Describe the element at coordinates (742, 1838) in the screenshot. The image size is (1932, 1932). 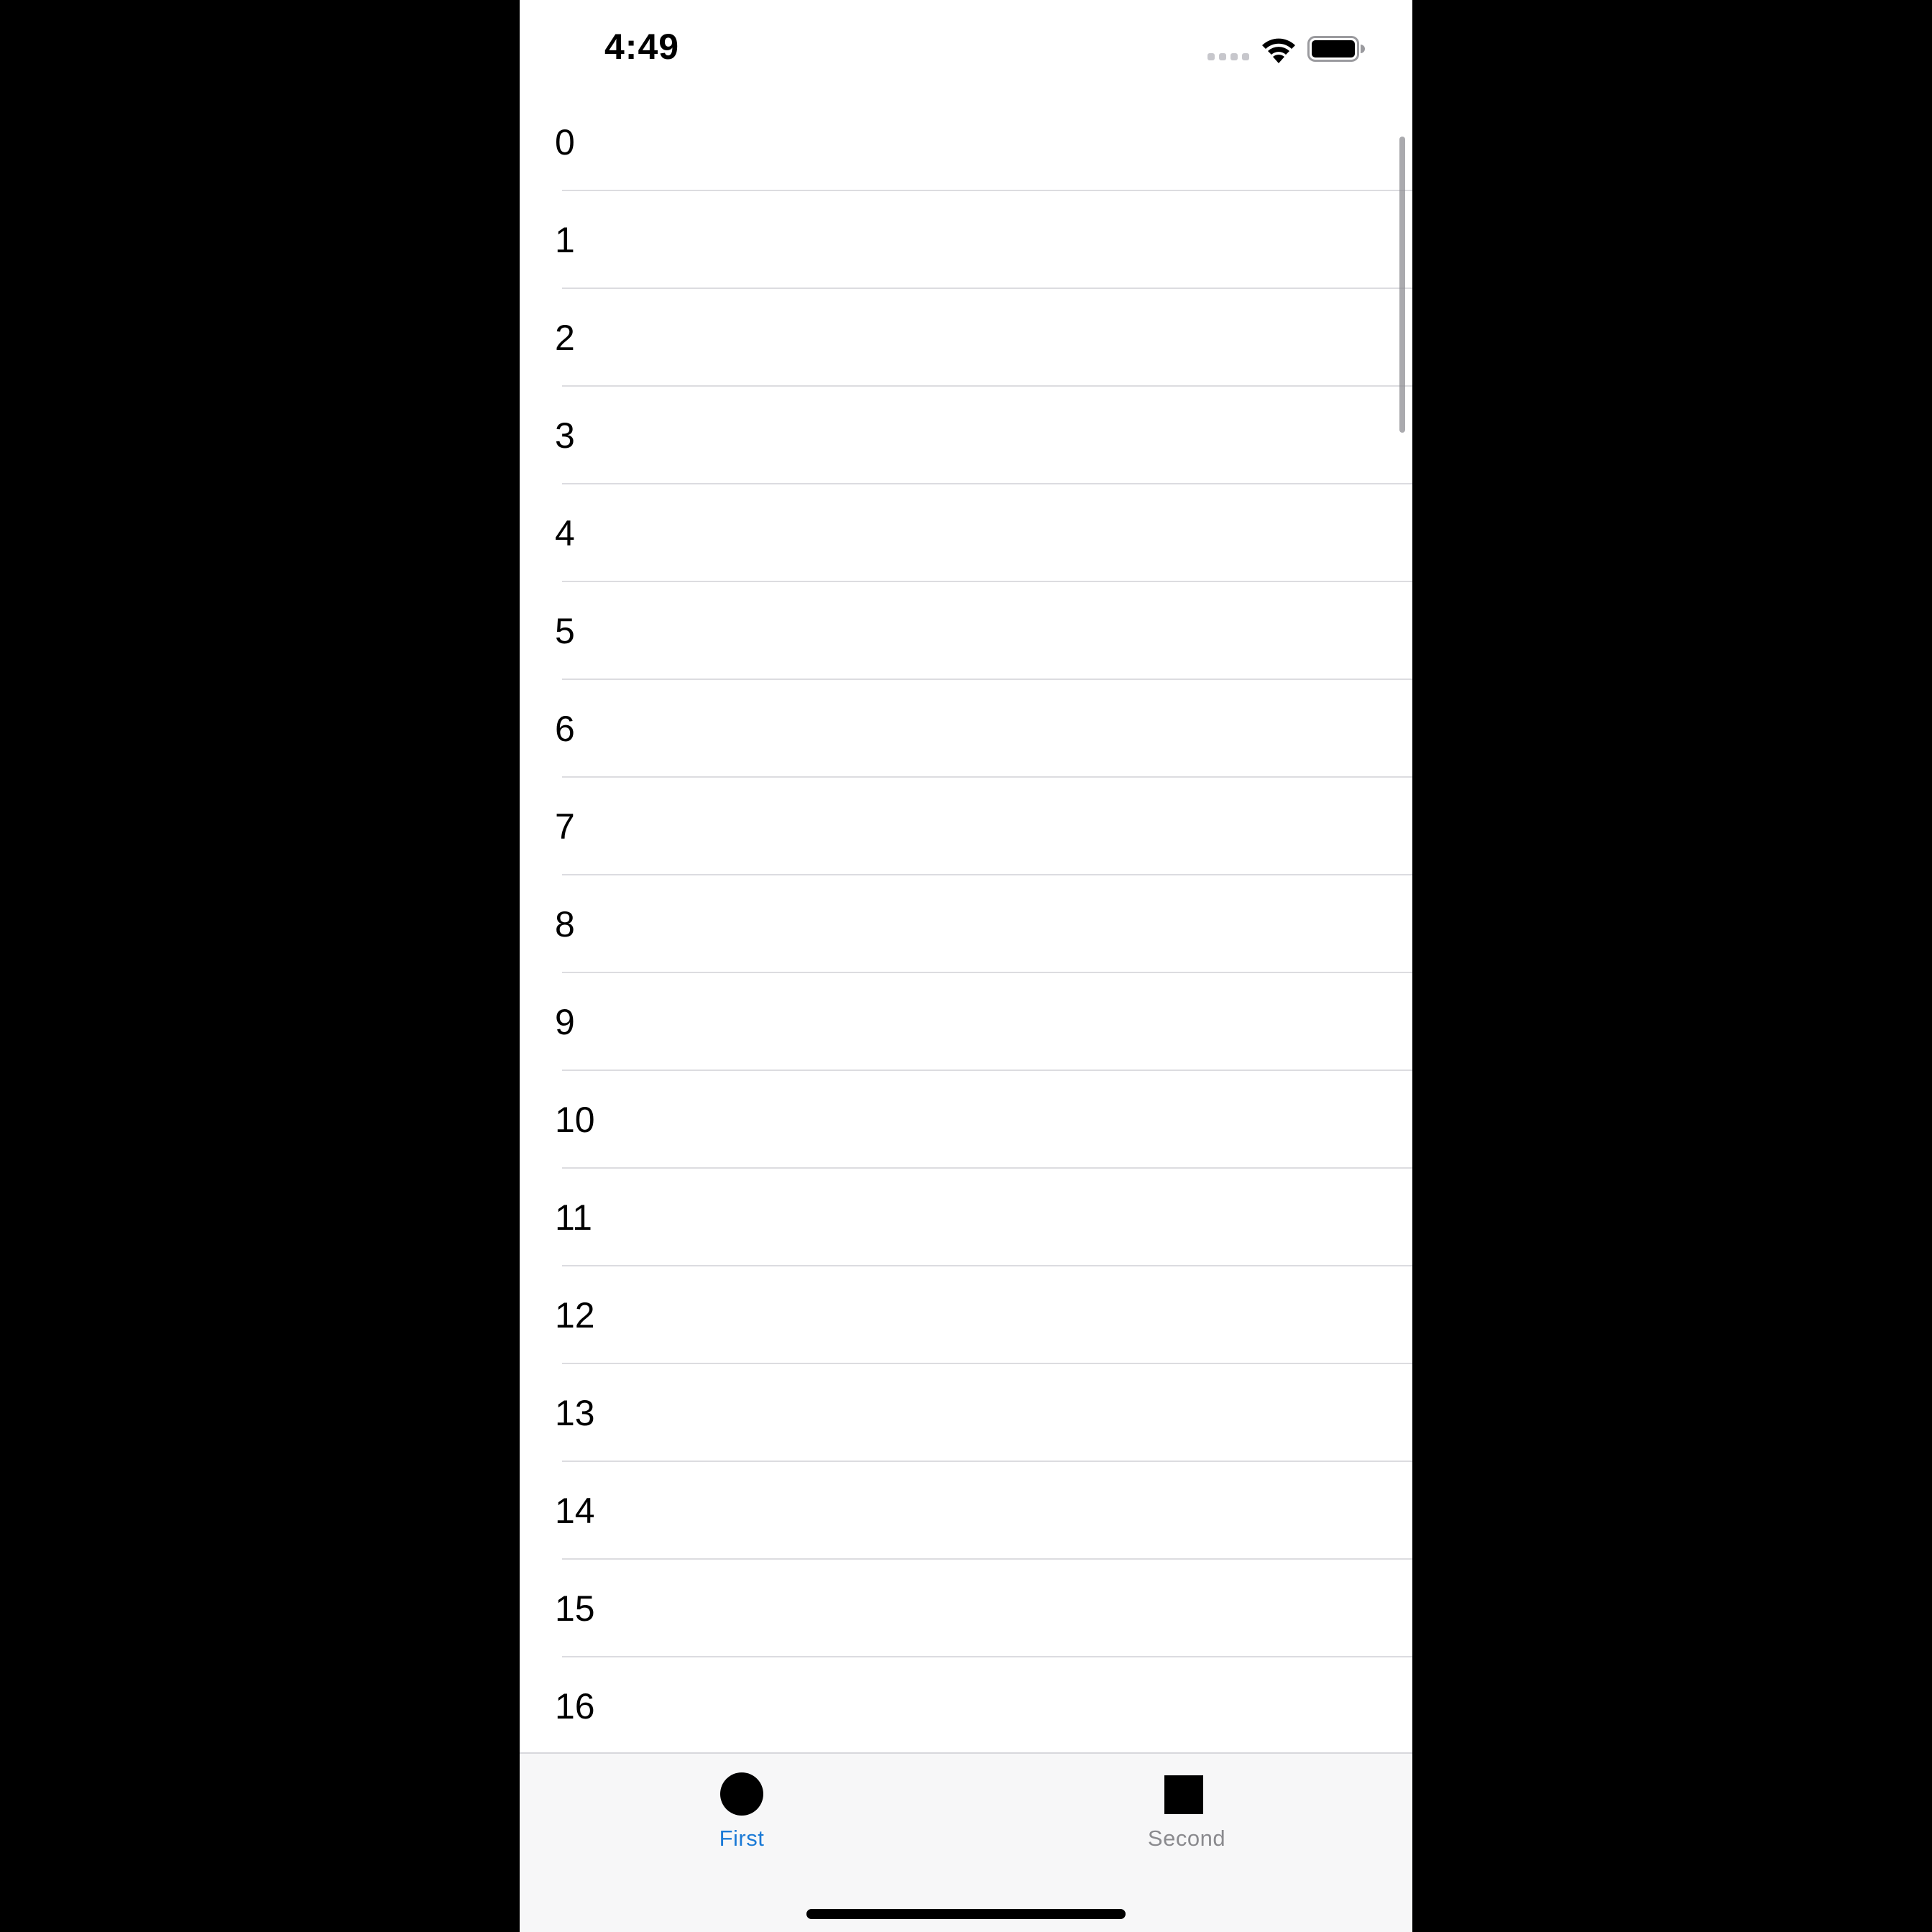
I see `tab-first-label: First` at that location.